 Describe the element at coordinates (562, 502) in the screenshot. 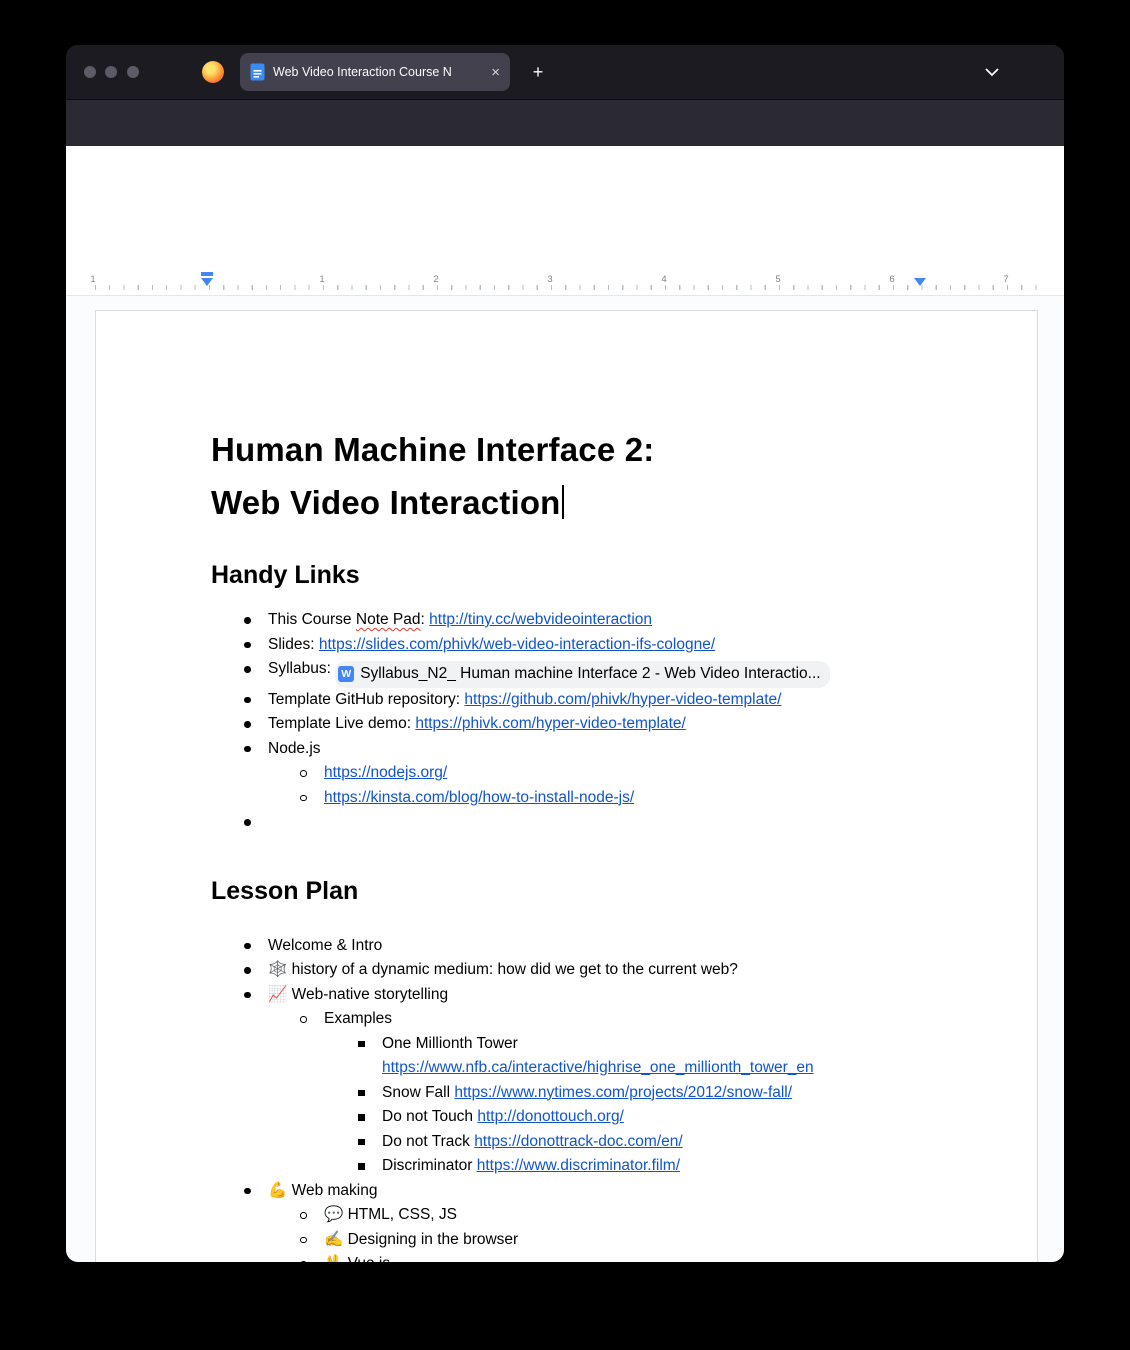

I see `text-cursor` at that location.